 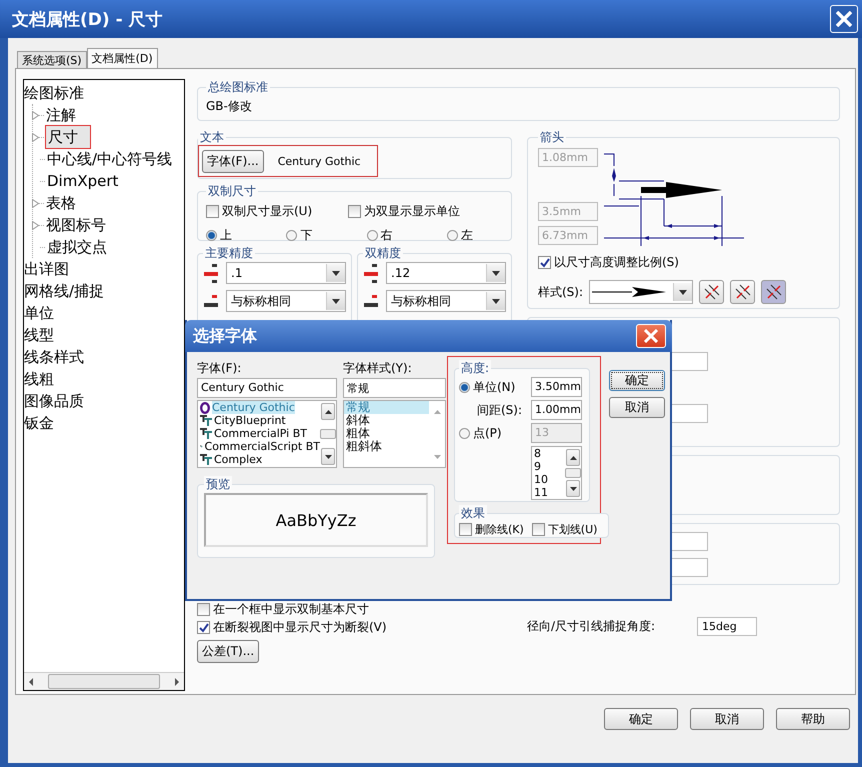 What do you see at coordinates (31, 682) in the screenshot?
I see `scroll-left-icon` at bounding box center [31, 682].